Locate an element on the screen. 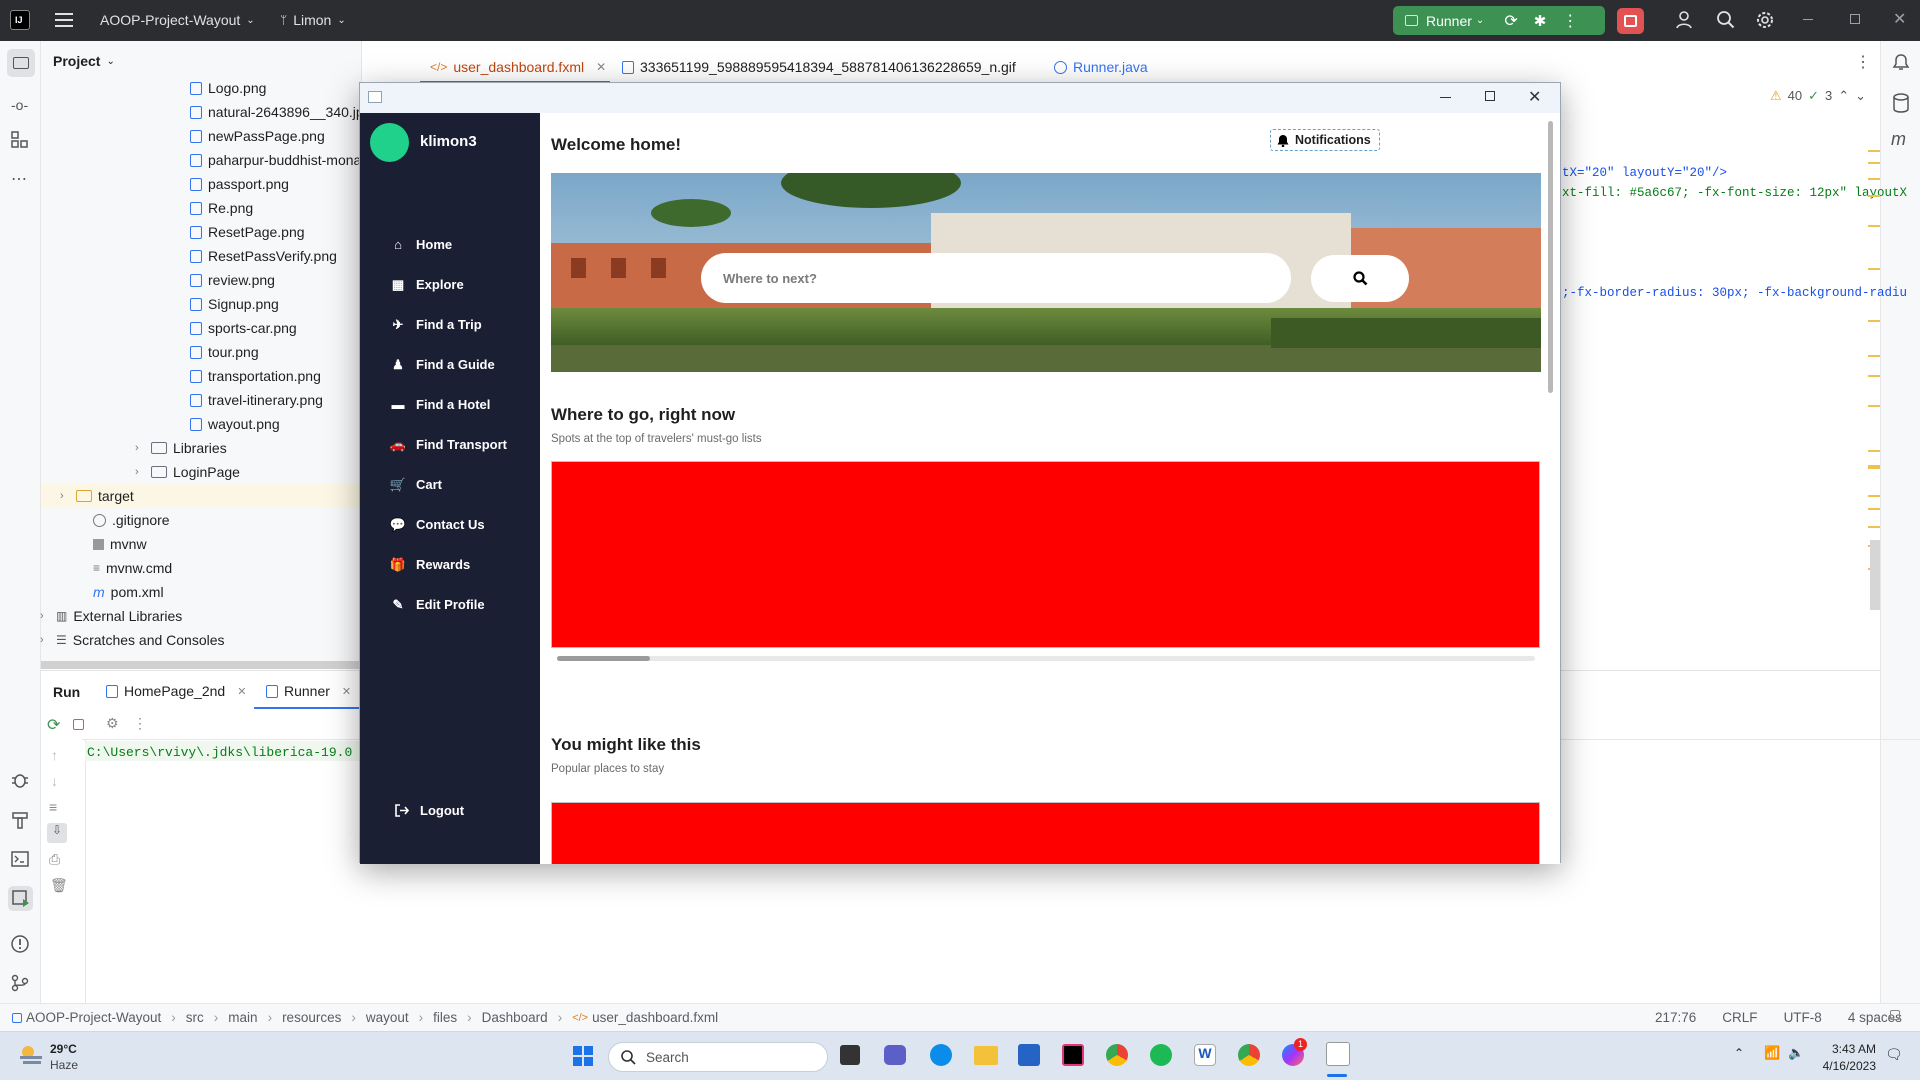 Image resolution: width=1920 pixels, height=1080 pixels. tree-item: Signup.png is located at coordinates (234, 304).